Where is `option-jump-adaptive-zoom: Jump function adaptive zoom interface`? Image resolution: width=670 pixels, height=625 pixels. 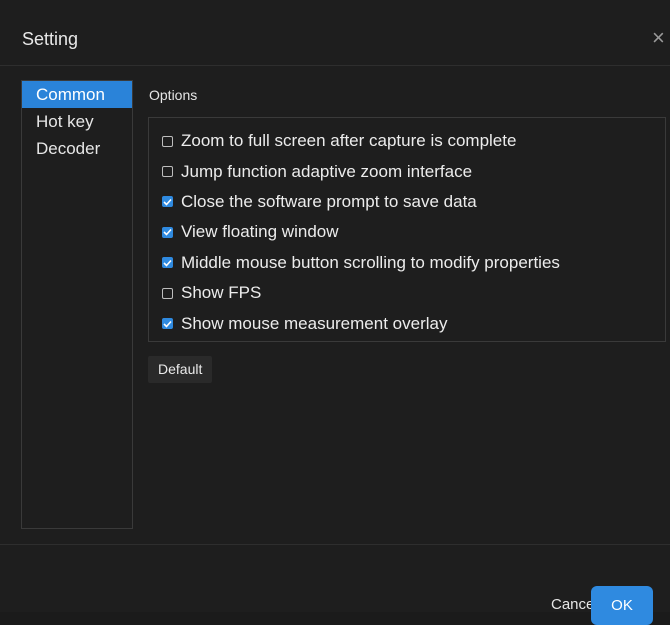
option-jump-adaptive-zoom: Jump function adaptive zoom interface is located at coordinates (407, 171).